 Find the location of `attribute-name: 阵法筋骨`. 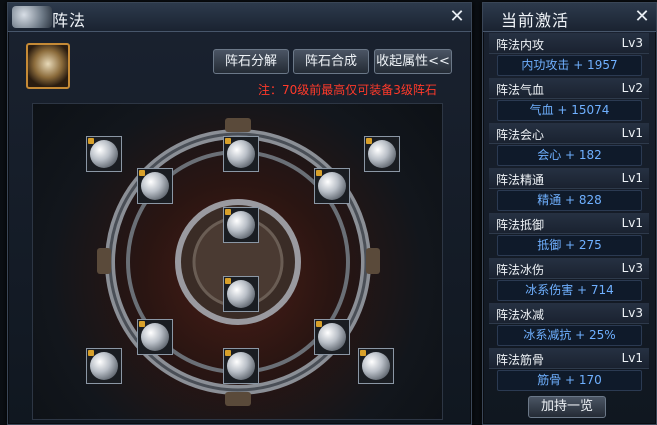

attribute-name: 阵法筋骨 is located at coordinates (520, 360).